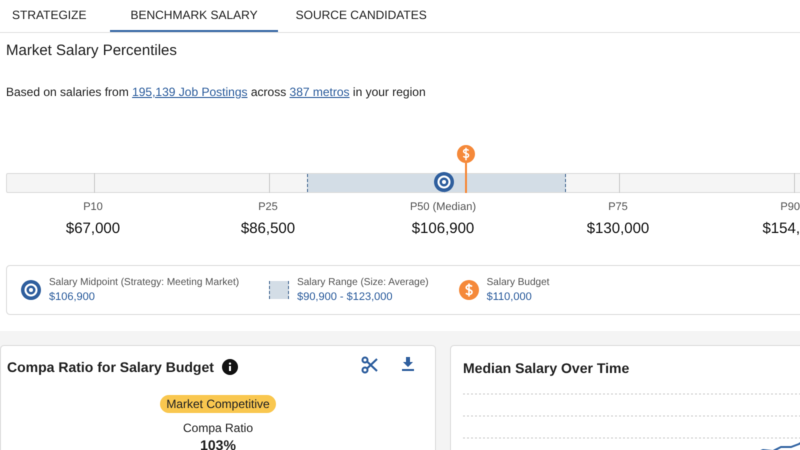 The width and height of the screenshot is (800, 450). I want to click on legend-value: $106,900, so click(72, 297).